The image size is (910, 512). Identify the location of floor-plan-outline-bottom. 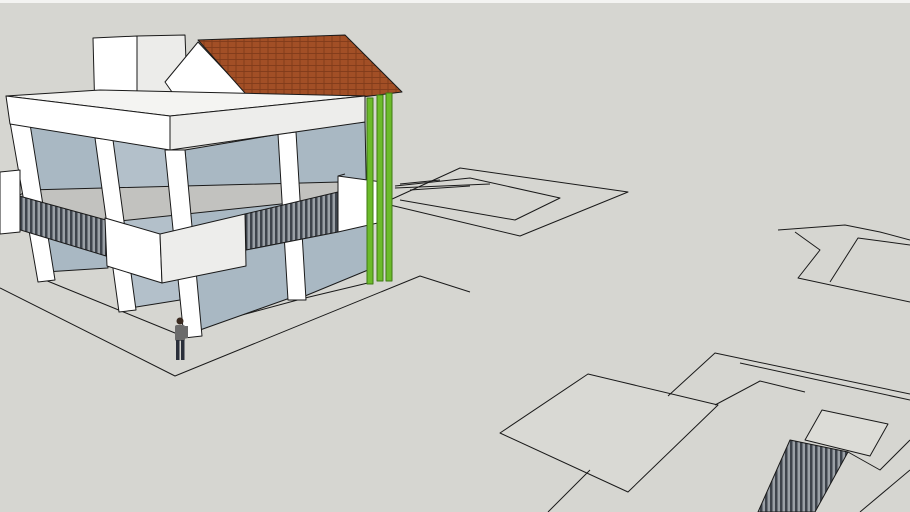
(704, 432).